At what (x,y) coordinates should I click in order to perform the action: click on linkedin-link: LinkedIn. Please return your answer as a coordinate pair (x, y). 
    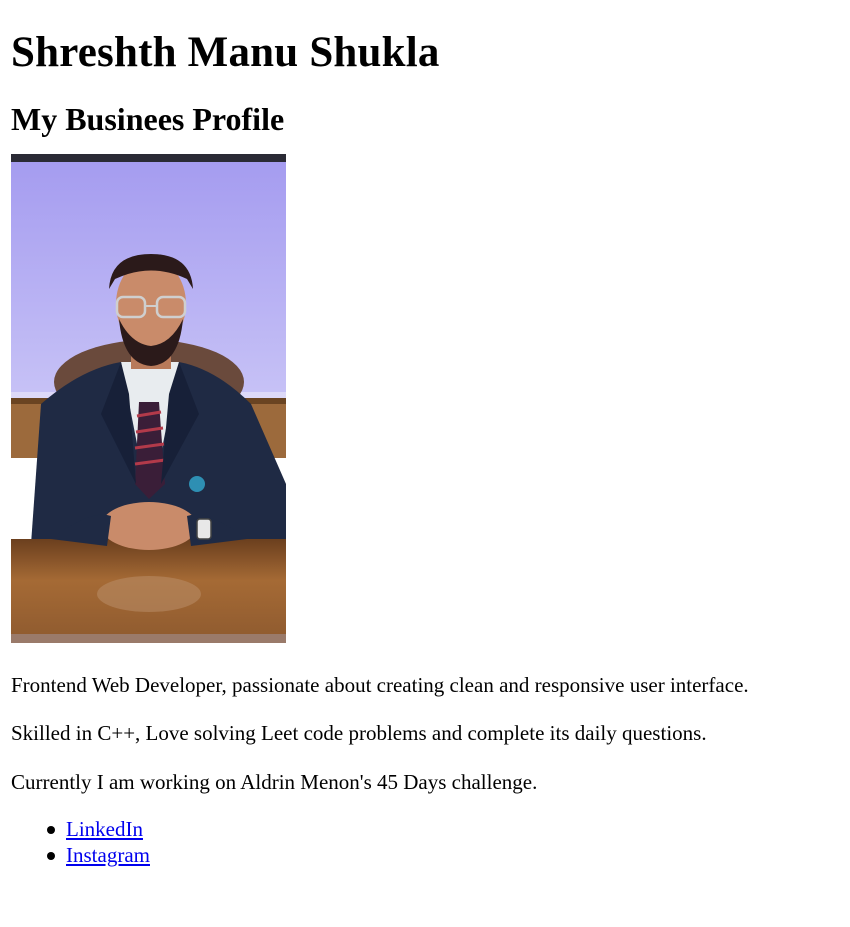
    Looking at the image, I should click on (104, 829).